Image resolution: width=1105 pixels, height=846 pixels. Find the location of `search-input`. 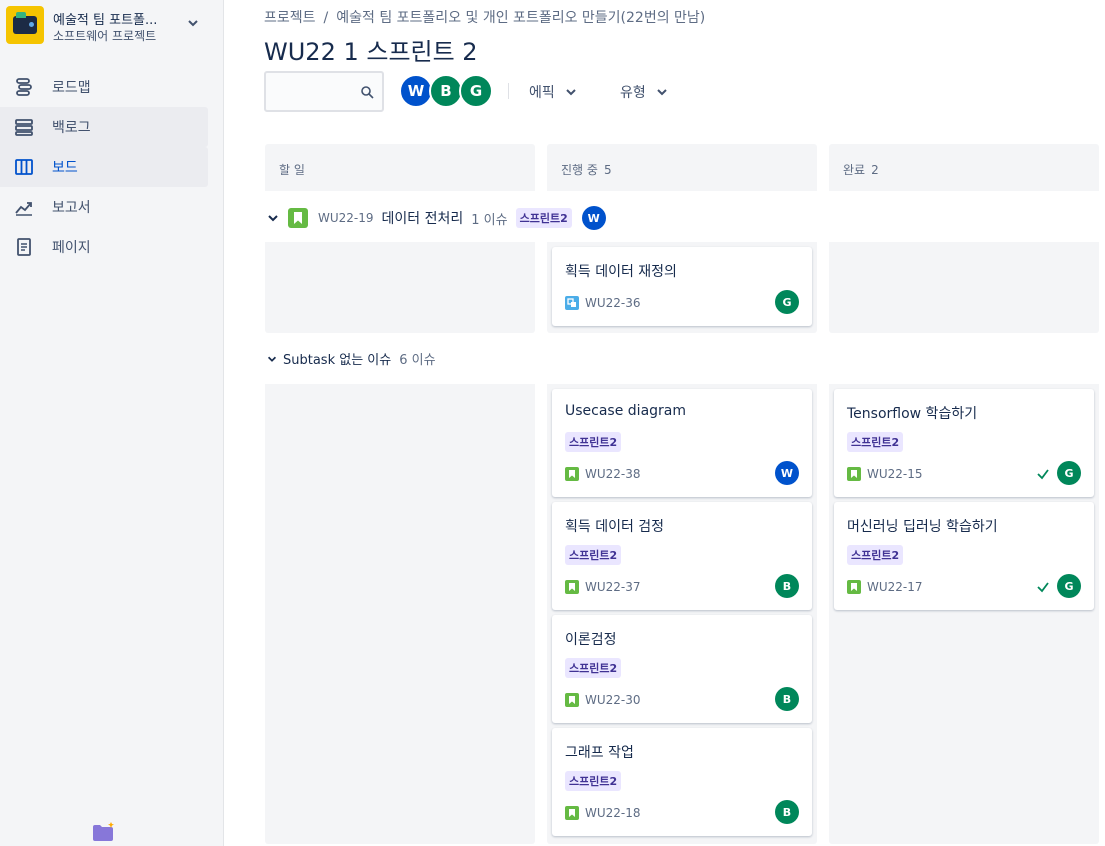

search-input is located at coordinates (324, 91).